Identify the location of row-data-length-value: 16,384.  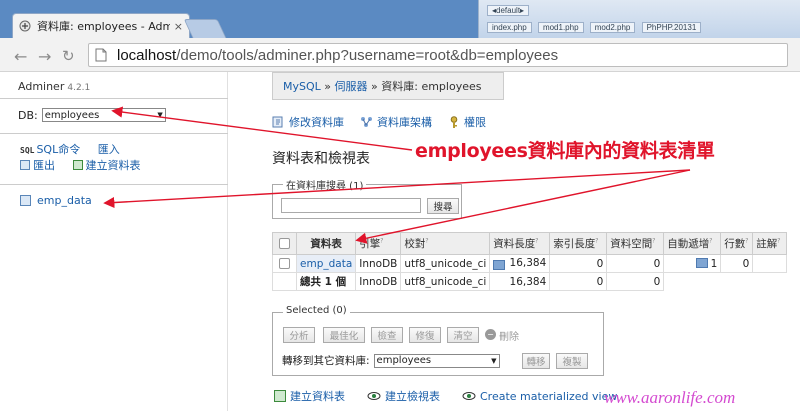
(528, 263).